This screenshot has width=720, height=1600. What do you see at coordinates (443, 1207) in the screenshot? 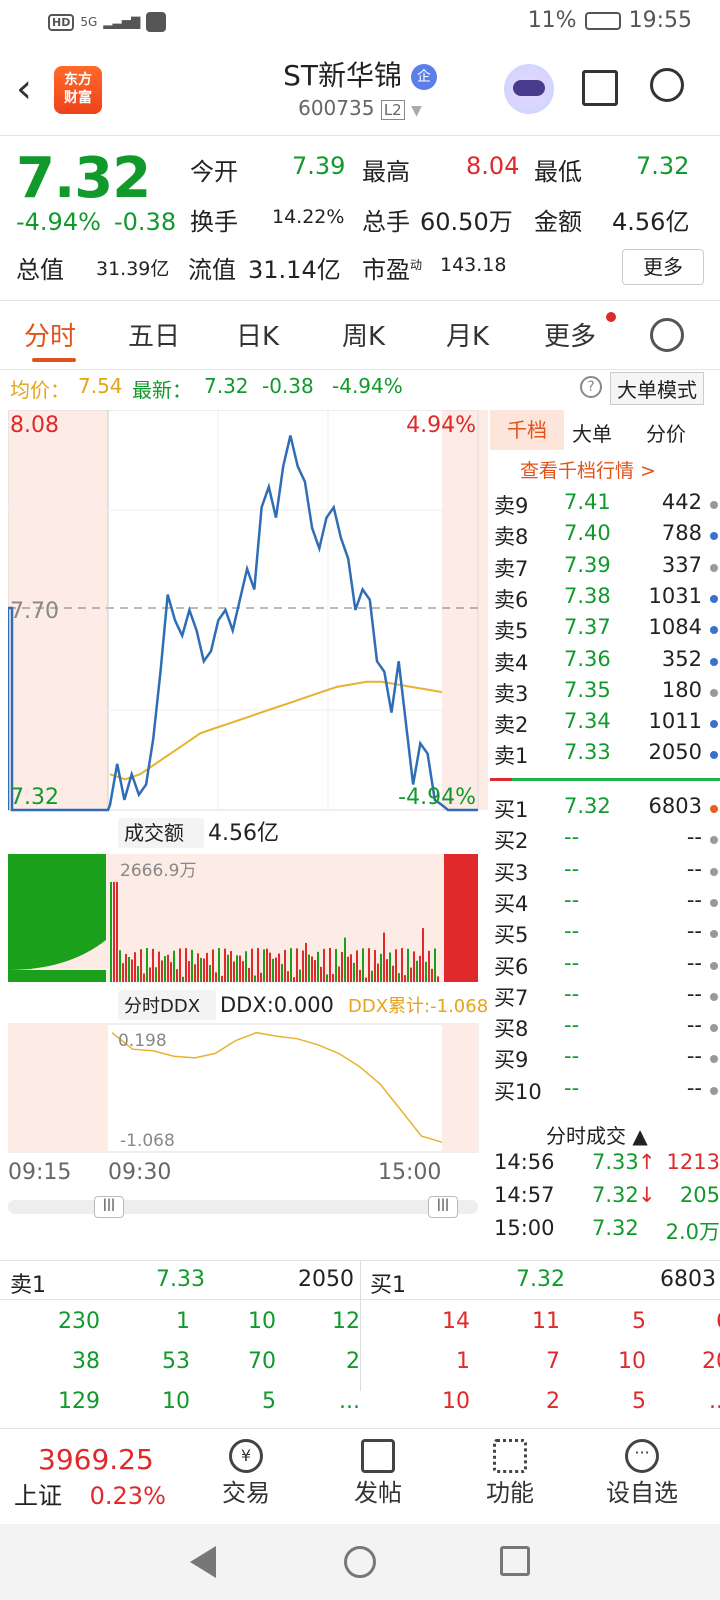
I see `range-handle-right: |||` at bounding box center [443, 1207].